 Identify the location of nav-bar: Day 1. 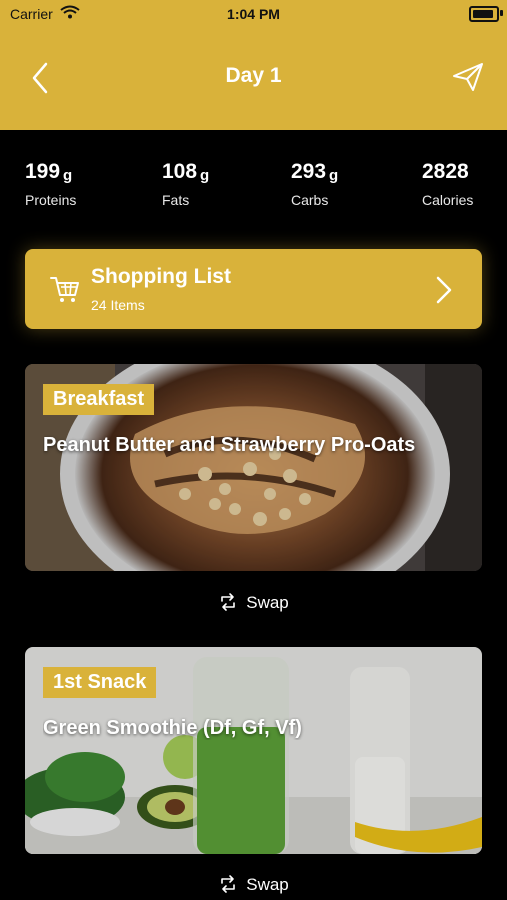
(253, 80).